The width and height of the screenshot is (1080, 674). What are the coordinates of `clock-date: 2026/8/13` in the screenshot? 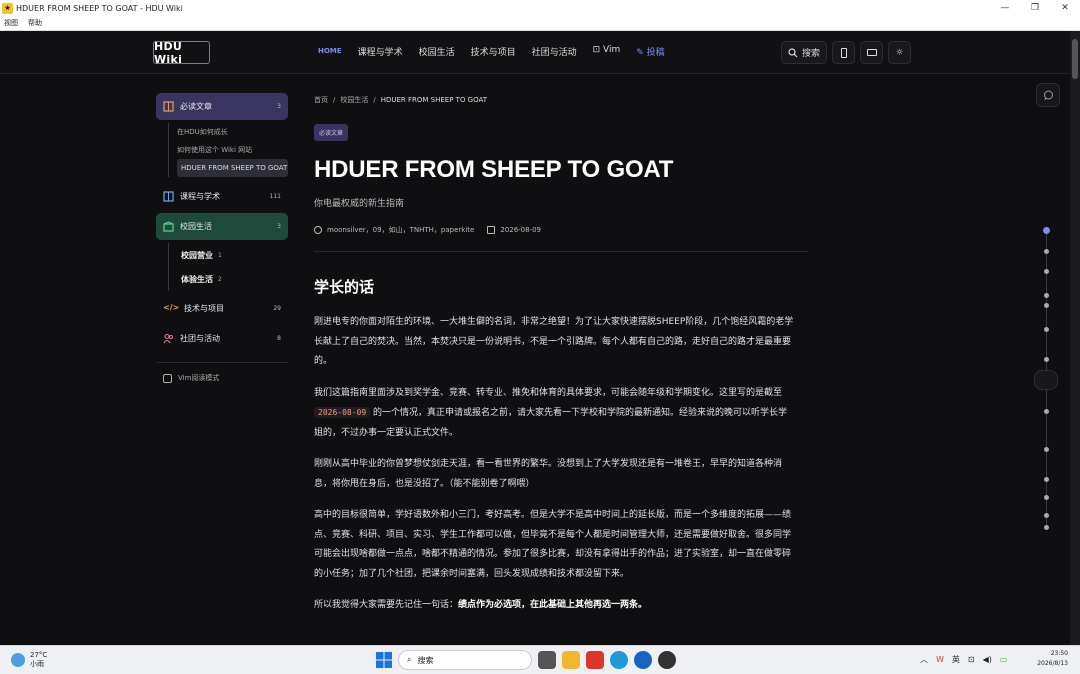 It's located at (1052, 663).